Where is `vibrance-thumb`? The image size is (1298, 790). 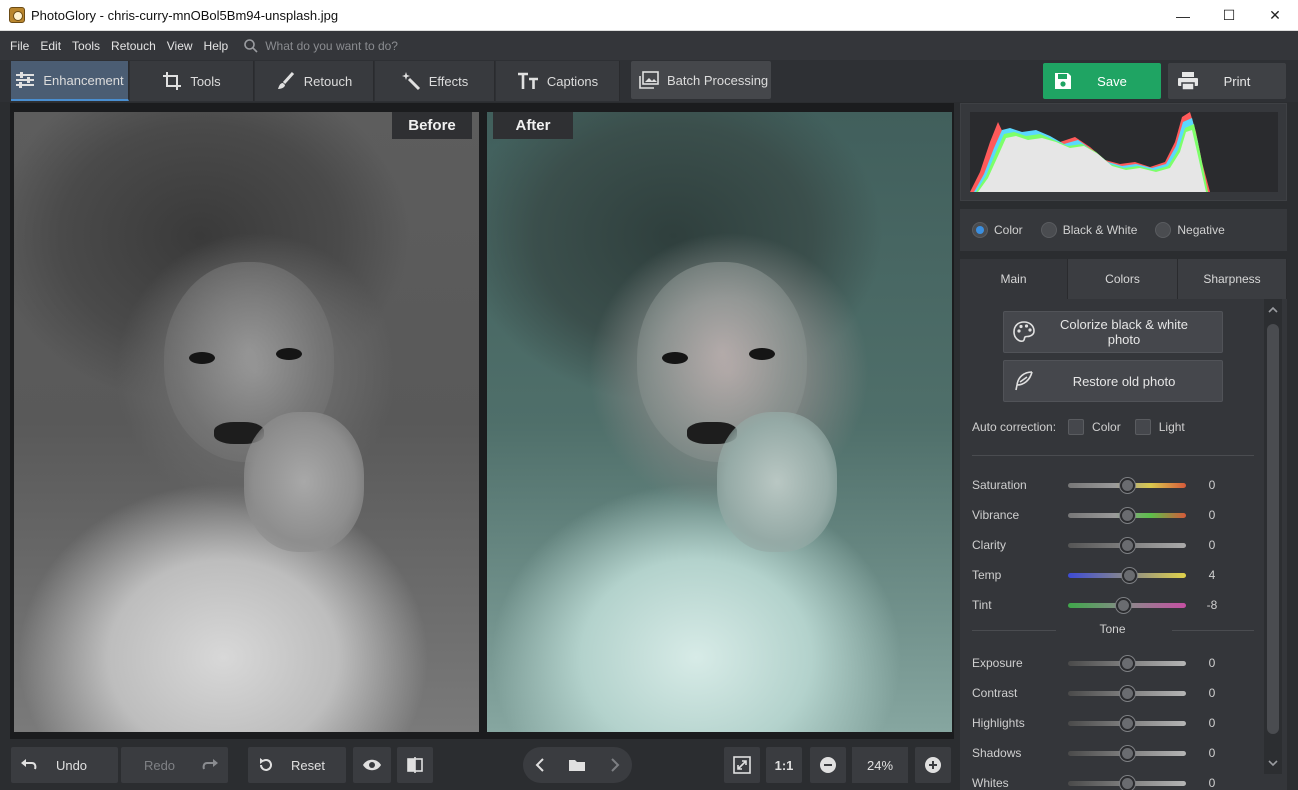
vibrance-thumb is located at coordinates (1127, 515).